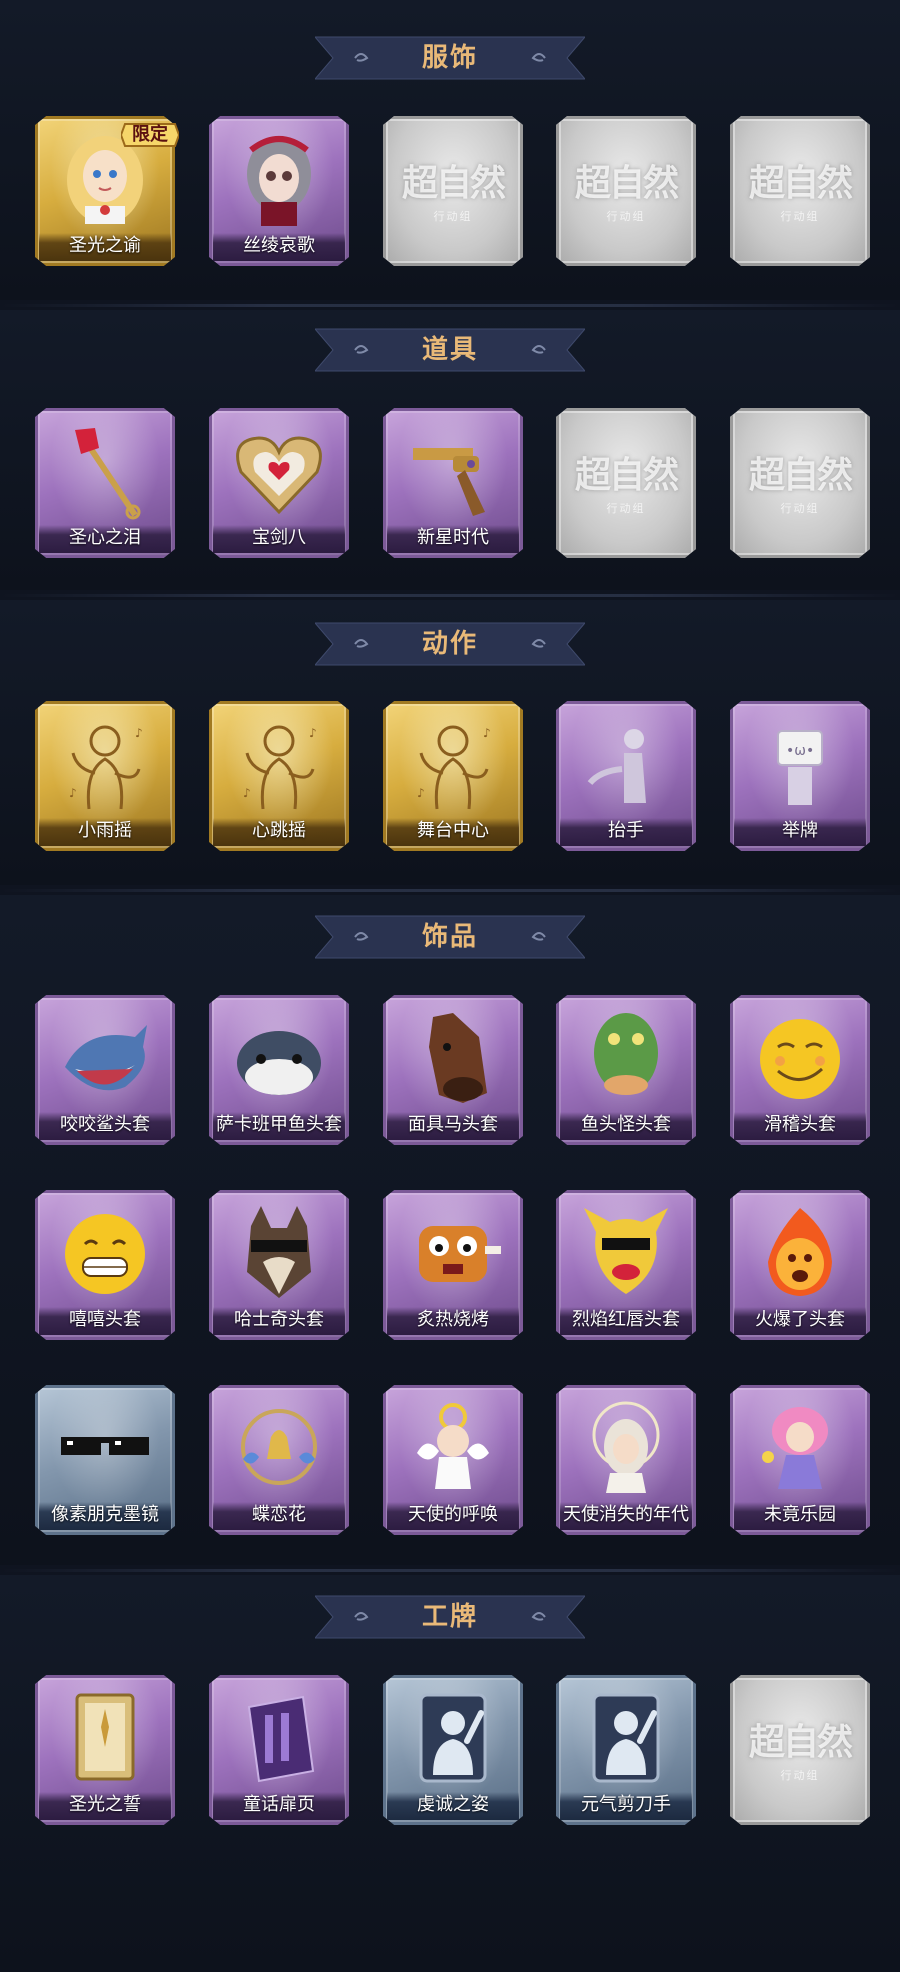 The height and width of the screenshot is (1972, 900). I want to click on purple-book-icon, so click(281, 1739).